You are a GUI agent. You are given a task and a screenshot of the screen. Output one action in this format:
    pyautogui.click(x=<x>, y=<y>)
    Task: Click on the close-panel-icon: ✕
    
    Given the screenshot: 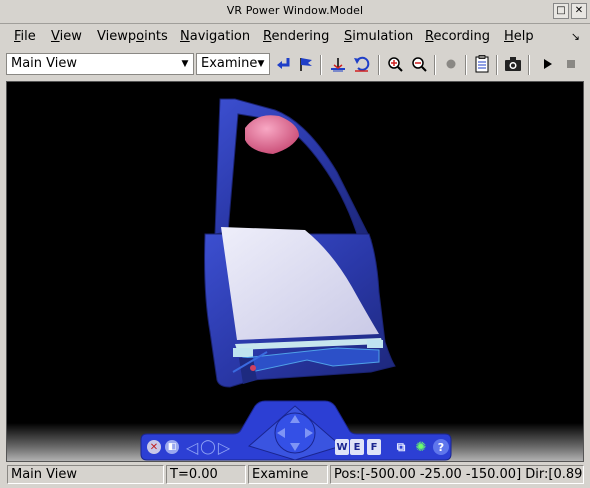 What is the action you would take?
    pyautogui.click(x=154, y=447)
    